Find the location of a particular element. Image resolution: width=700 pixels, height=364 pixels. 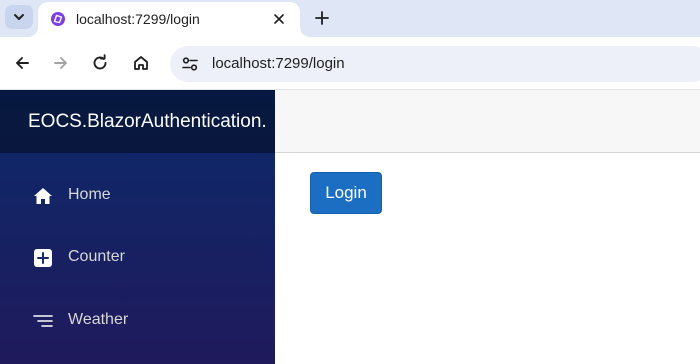

nav-label-home: Home is located at coordinates (89, 194).